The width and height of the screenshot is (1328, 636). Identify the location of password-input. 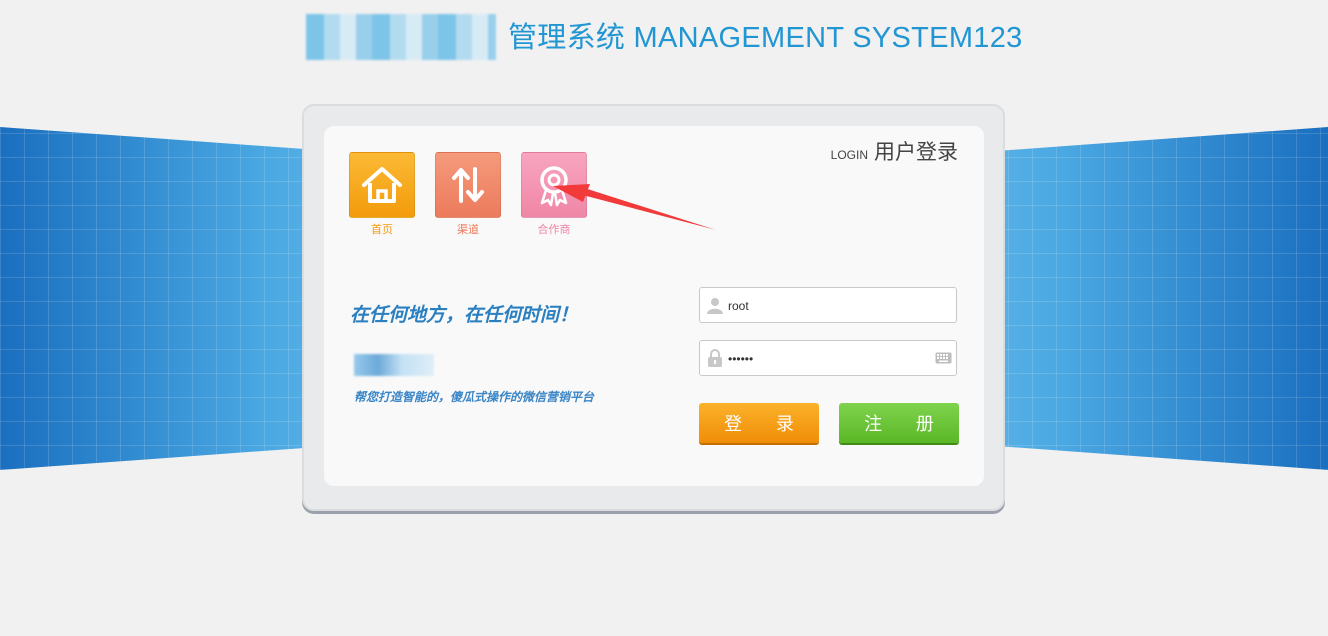
(828, 359).